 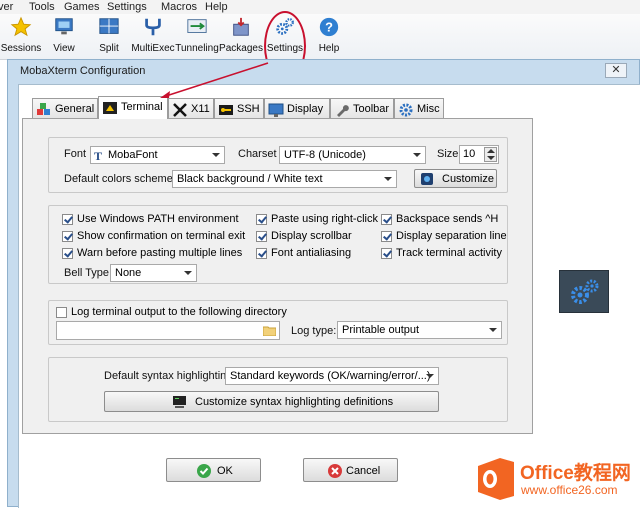 I want to click on customize-colors-button: Customize, so click(x=455, y=178).